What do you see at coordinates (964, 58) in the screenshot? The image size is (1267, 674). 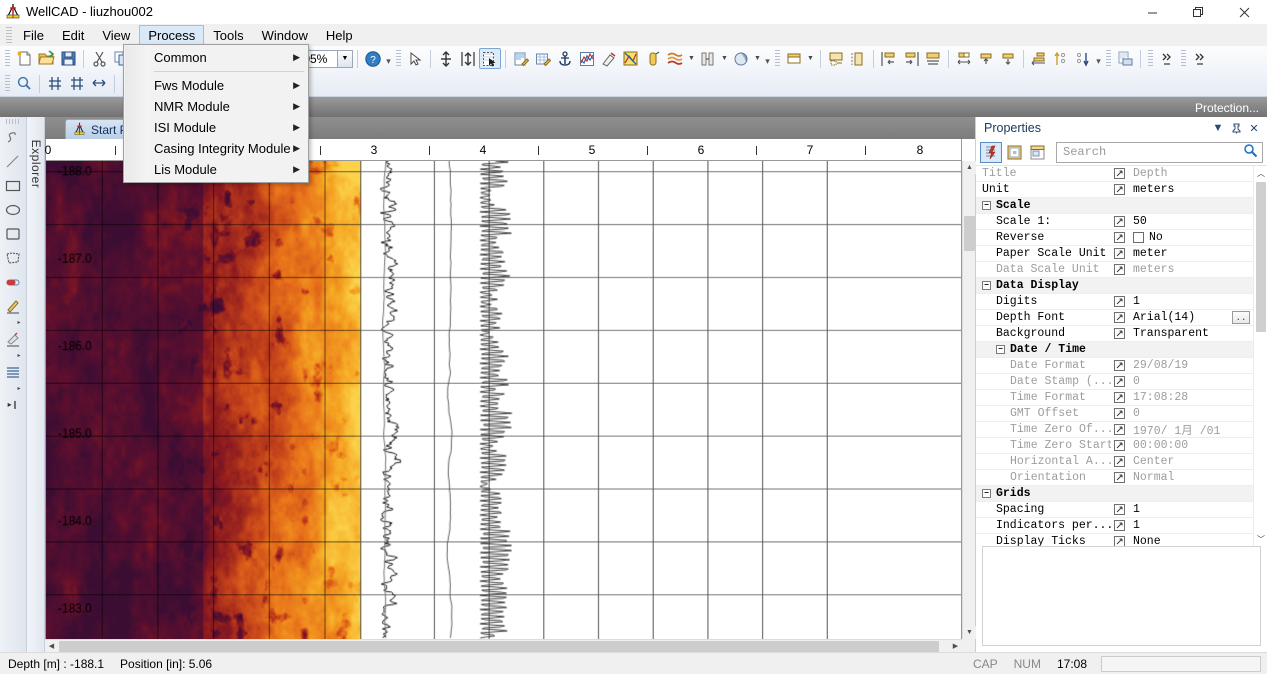 I see `distribute-h-icon` at bounding box center [964, 58].